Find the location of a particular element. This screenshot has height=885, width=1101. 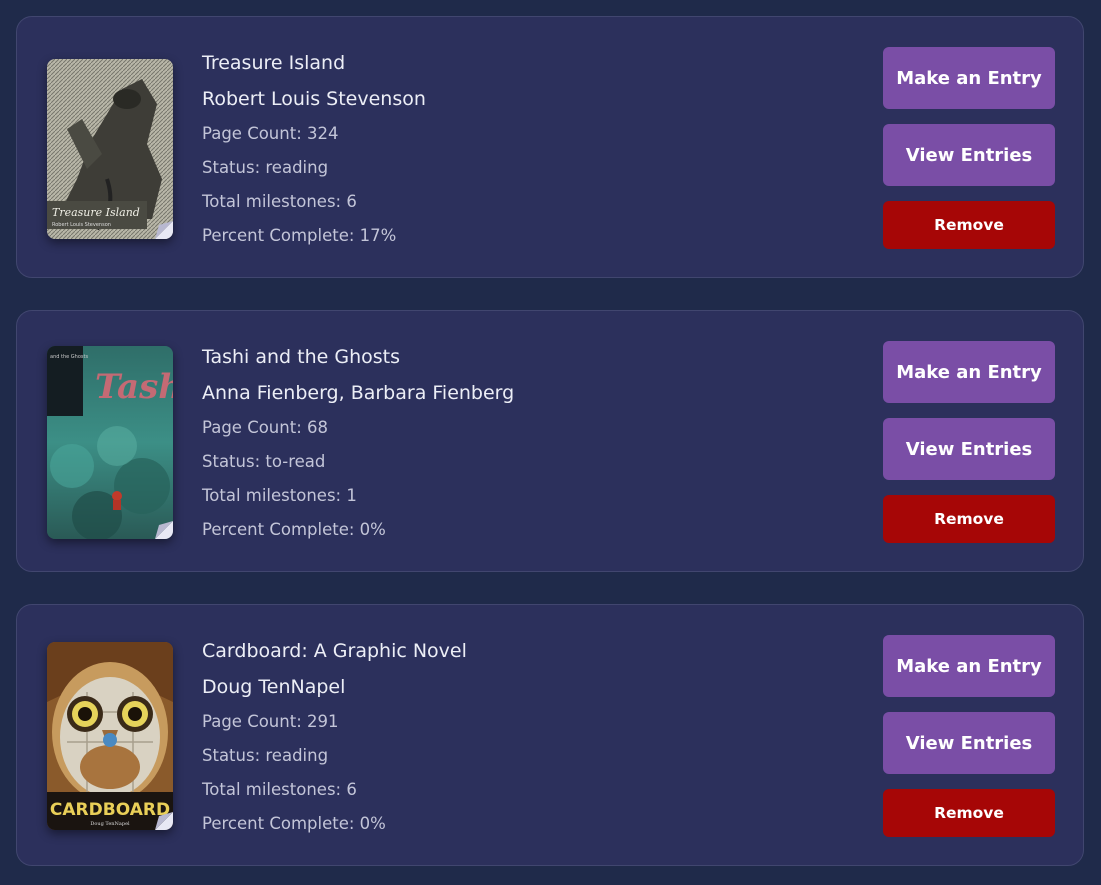

svg-text: CARDBOARD is located at coordinates (110, 810).